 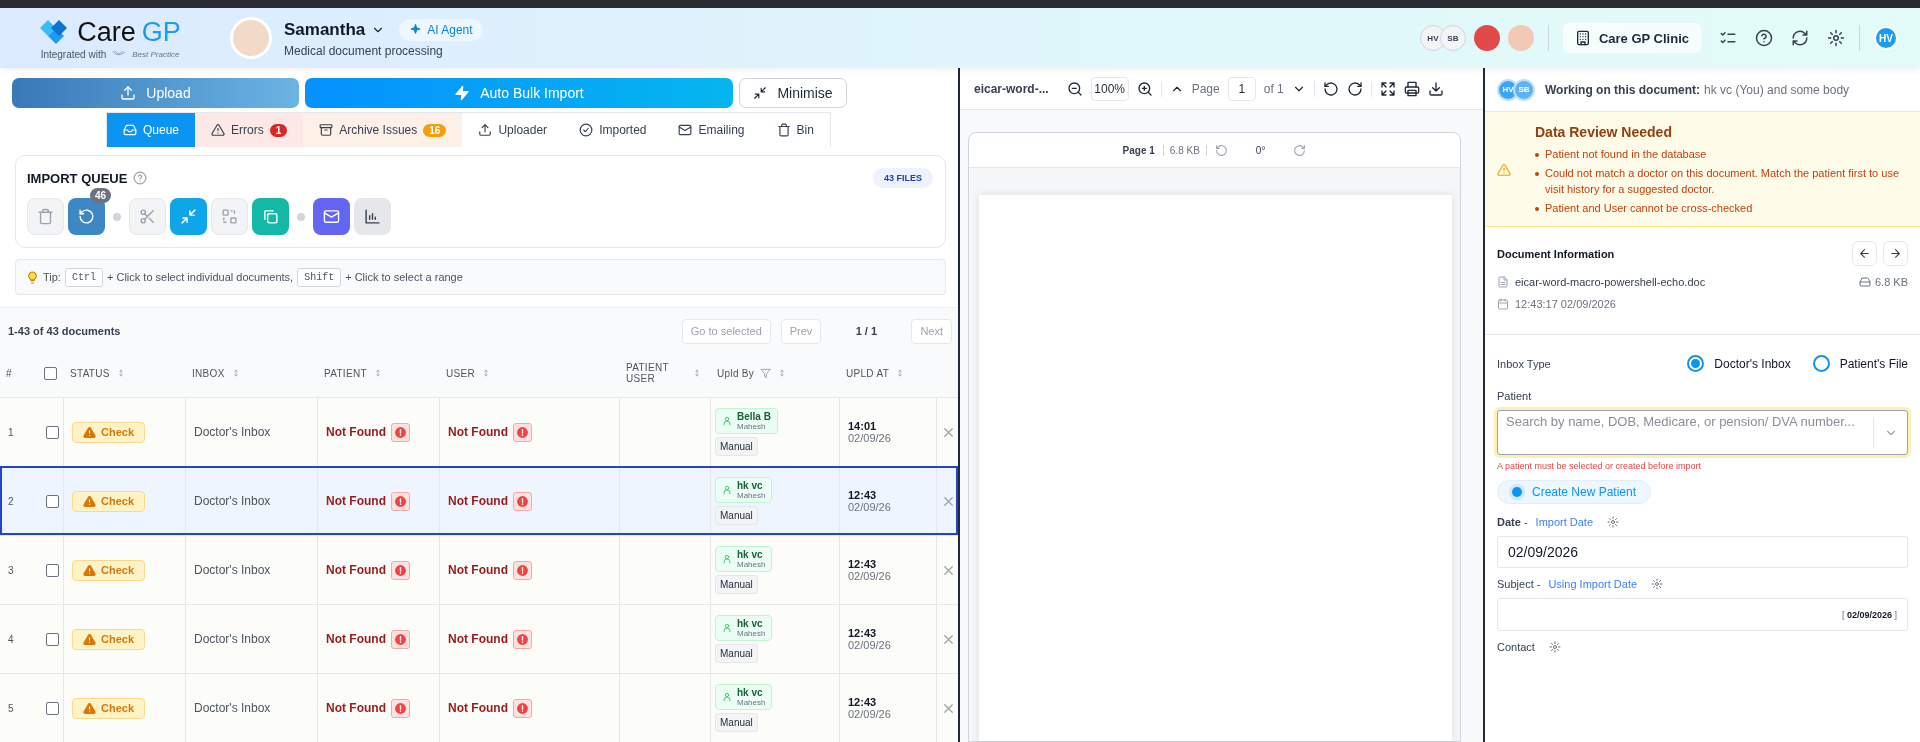 What do you see at coordinates (90, 373) in the screenshot?
I see `column-header: STATUS` at bounding box center [90, 373].